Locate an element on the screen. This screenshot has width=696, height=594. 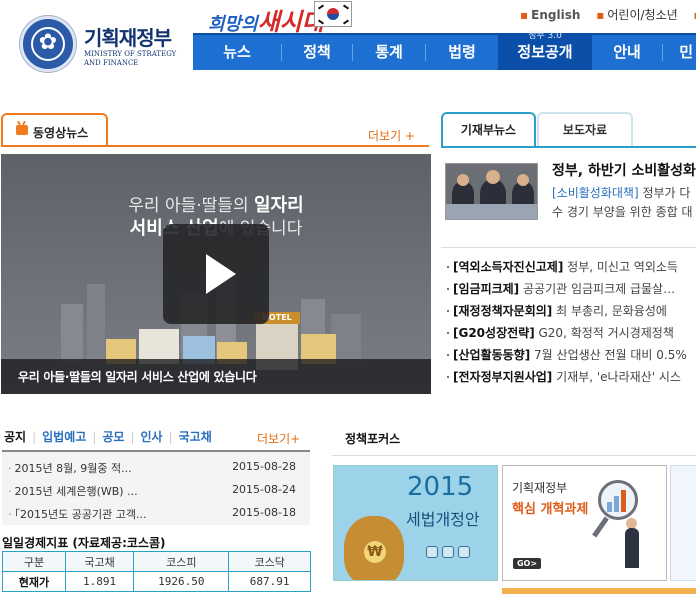
utility-links: ▪English ▪어린이/청소년 ▪사이 is located at coordinates (608, 15).